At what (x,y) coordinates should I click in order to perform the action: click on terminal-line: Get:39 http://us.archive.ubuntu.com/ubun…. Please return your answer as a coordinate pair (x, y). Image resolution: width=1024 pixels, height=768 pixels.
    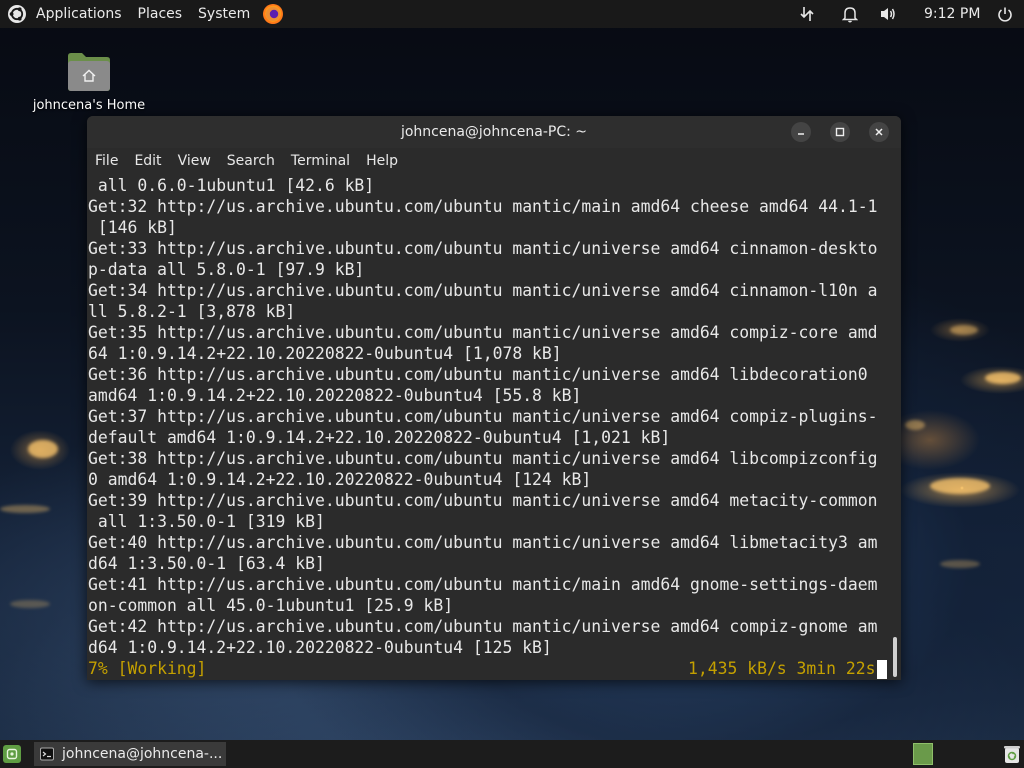
    Looking at the image, I should click on (483, 500).